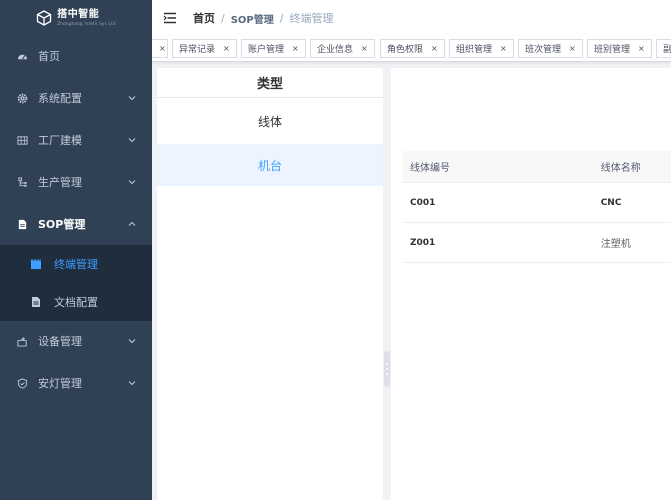  I want to click on breadcrumb-home: 首页, so click(204, 18).